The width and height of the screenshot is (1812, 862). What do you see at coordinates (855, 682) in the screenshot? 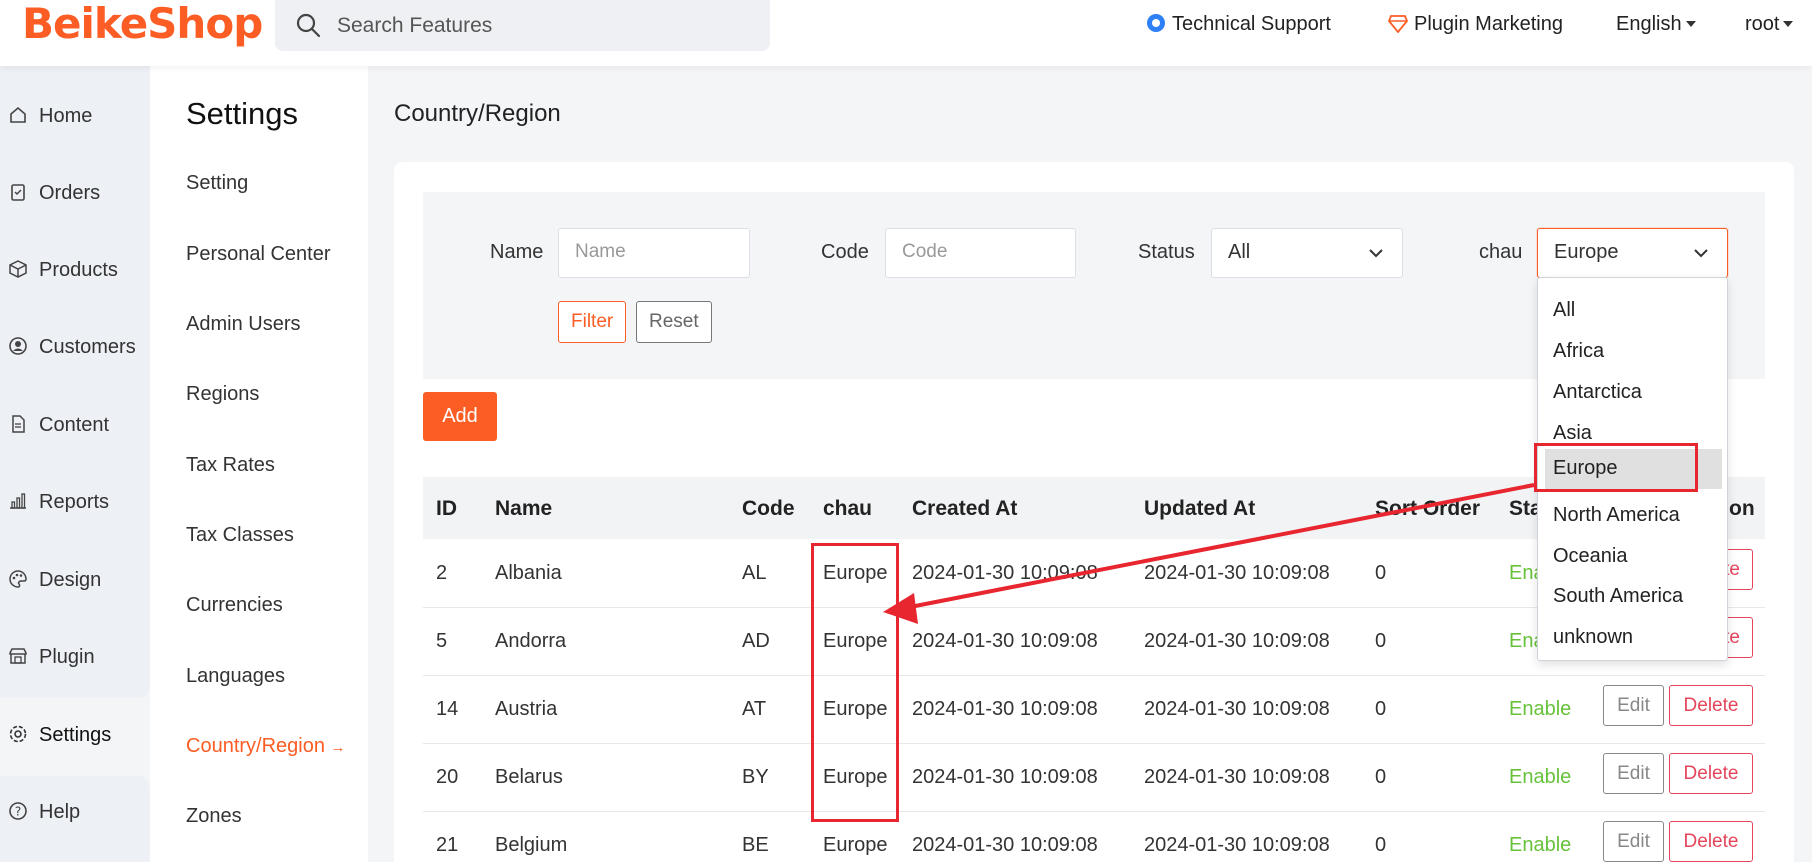
I see `annotation-highlight-chau-column` at bounding box center [855, 682].